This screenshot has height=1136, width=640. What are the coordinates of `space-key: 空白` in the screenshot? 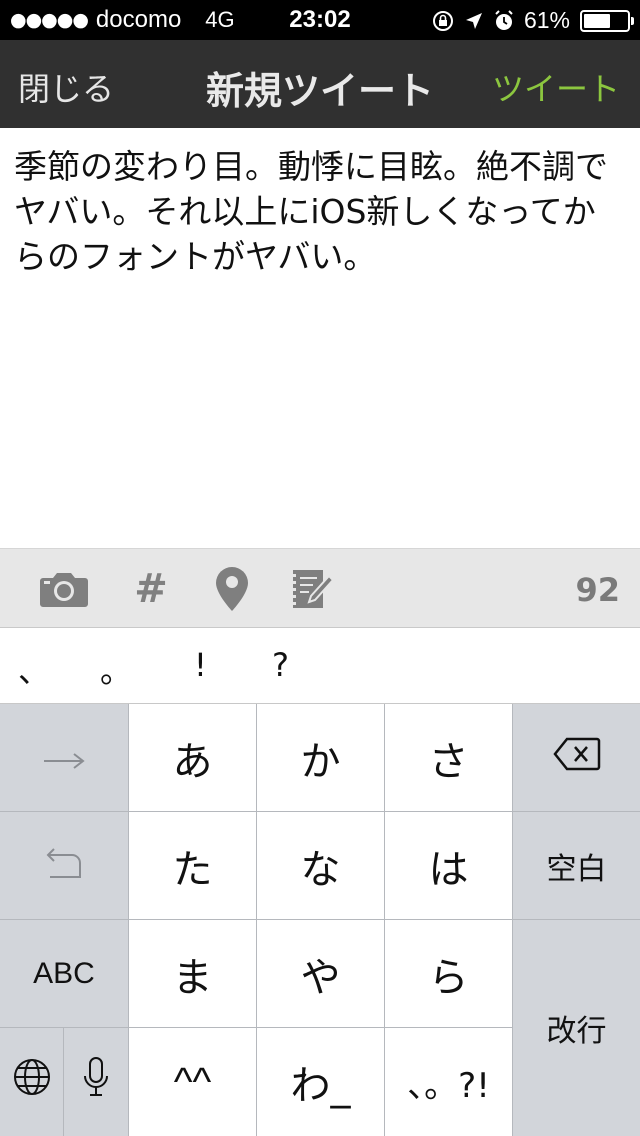 It's located at (576, 865).